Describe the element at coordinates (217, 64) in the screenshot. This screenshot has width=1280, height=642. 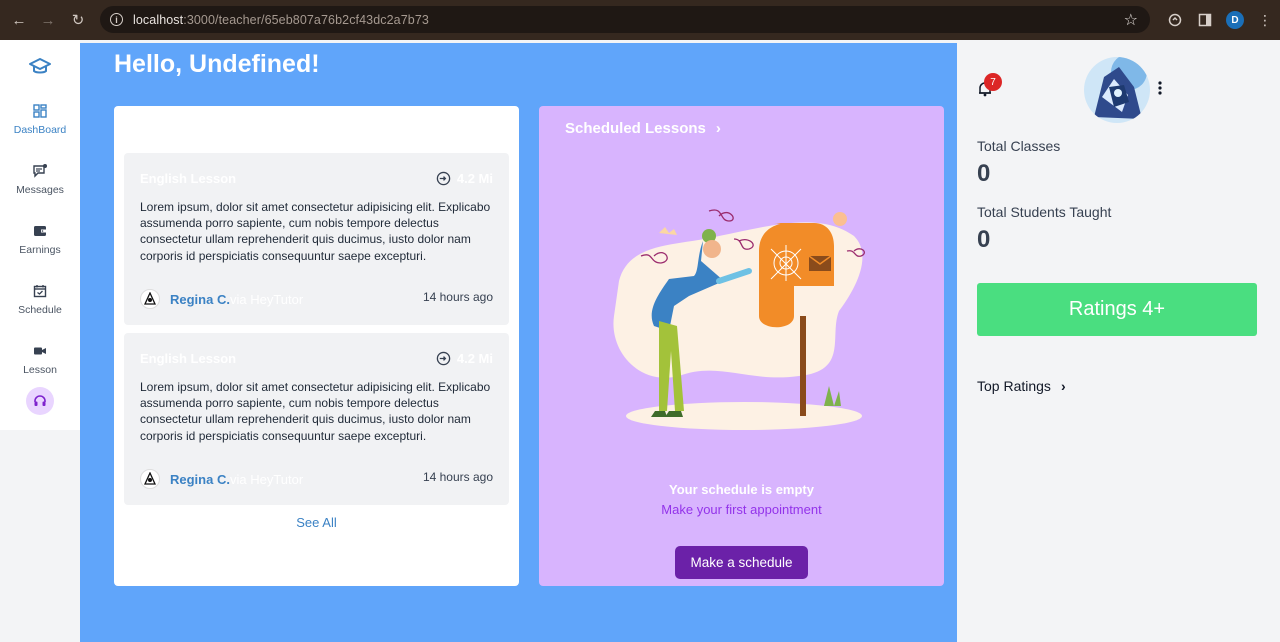
I see `page-title: Hello, Undefined!` at that location.